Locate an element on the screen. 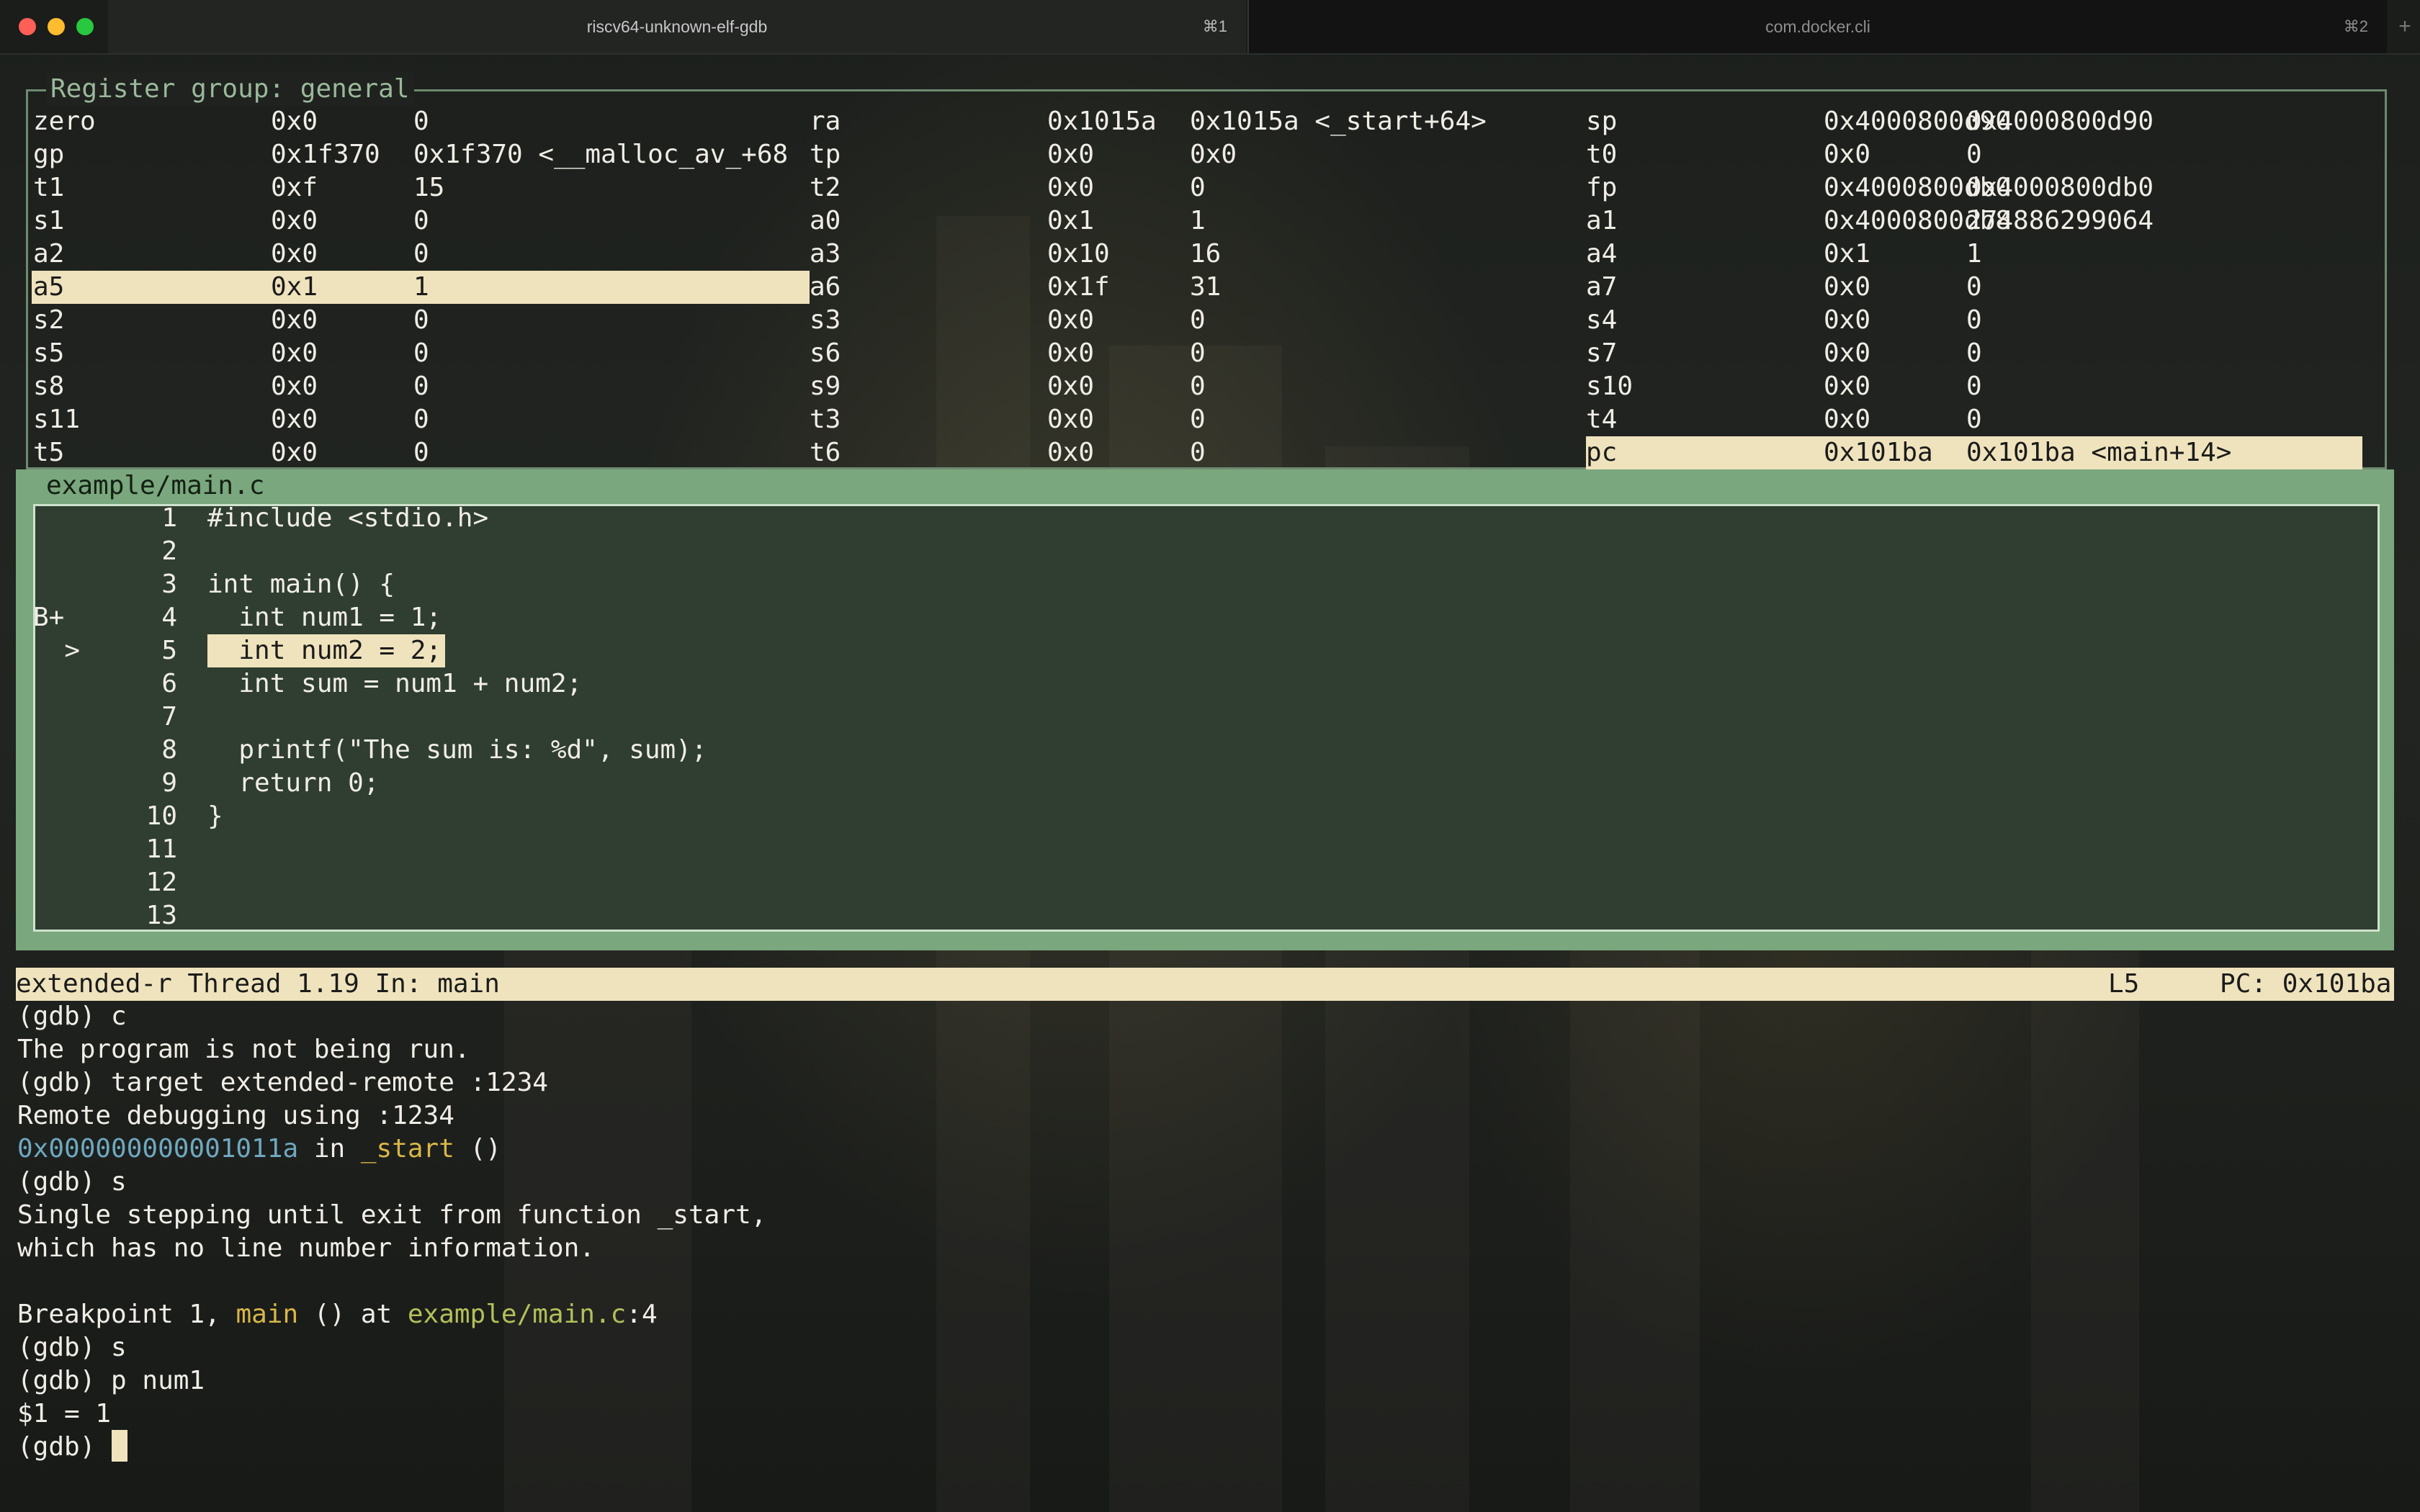 Image resolution: width=2420 pixels, height=1512 pixels. register-natural-value: 0x4000800db0 is located at coordinates (2060, 187).